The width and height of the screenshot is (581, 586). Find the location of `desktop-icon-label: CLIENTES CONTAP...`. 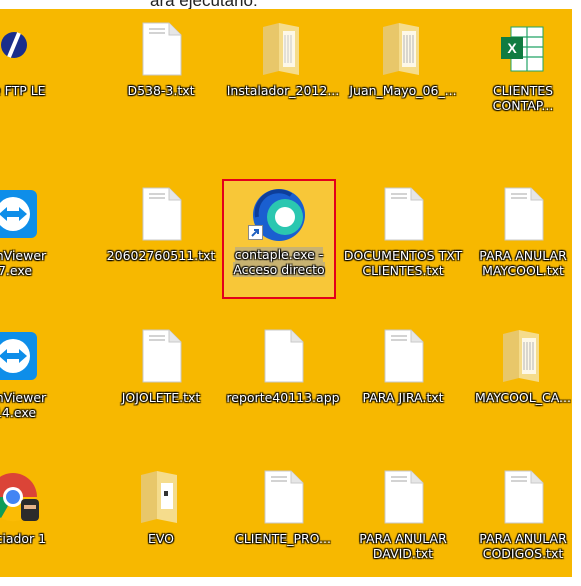

desktop-icon-label: CLIENTES CONTAP... is located at coordinates (523, 98).